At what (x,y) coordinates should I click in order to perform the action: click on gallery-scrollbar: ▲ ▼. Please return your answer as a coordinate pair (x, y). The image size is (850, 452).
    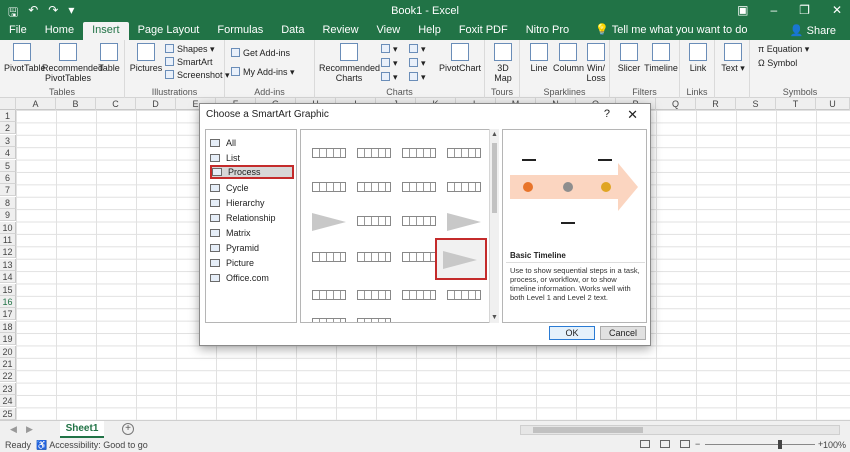
    Looking at the image, I should click on (494, 226).